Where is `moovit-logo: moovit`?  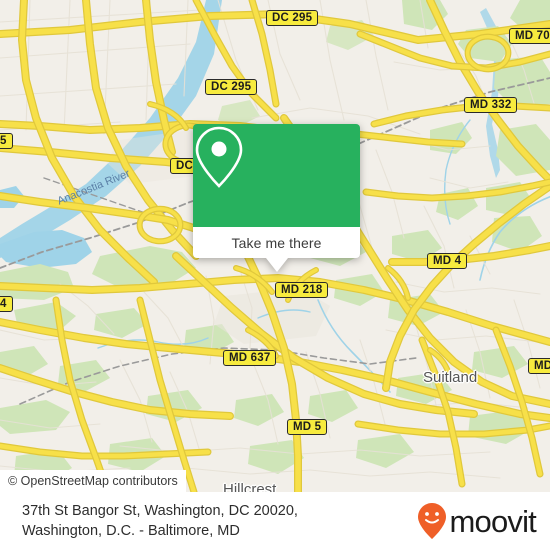 moovit-logo: moovit is located at coordinates (477, 521).